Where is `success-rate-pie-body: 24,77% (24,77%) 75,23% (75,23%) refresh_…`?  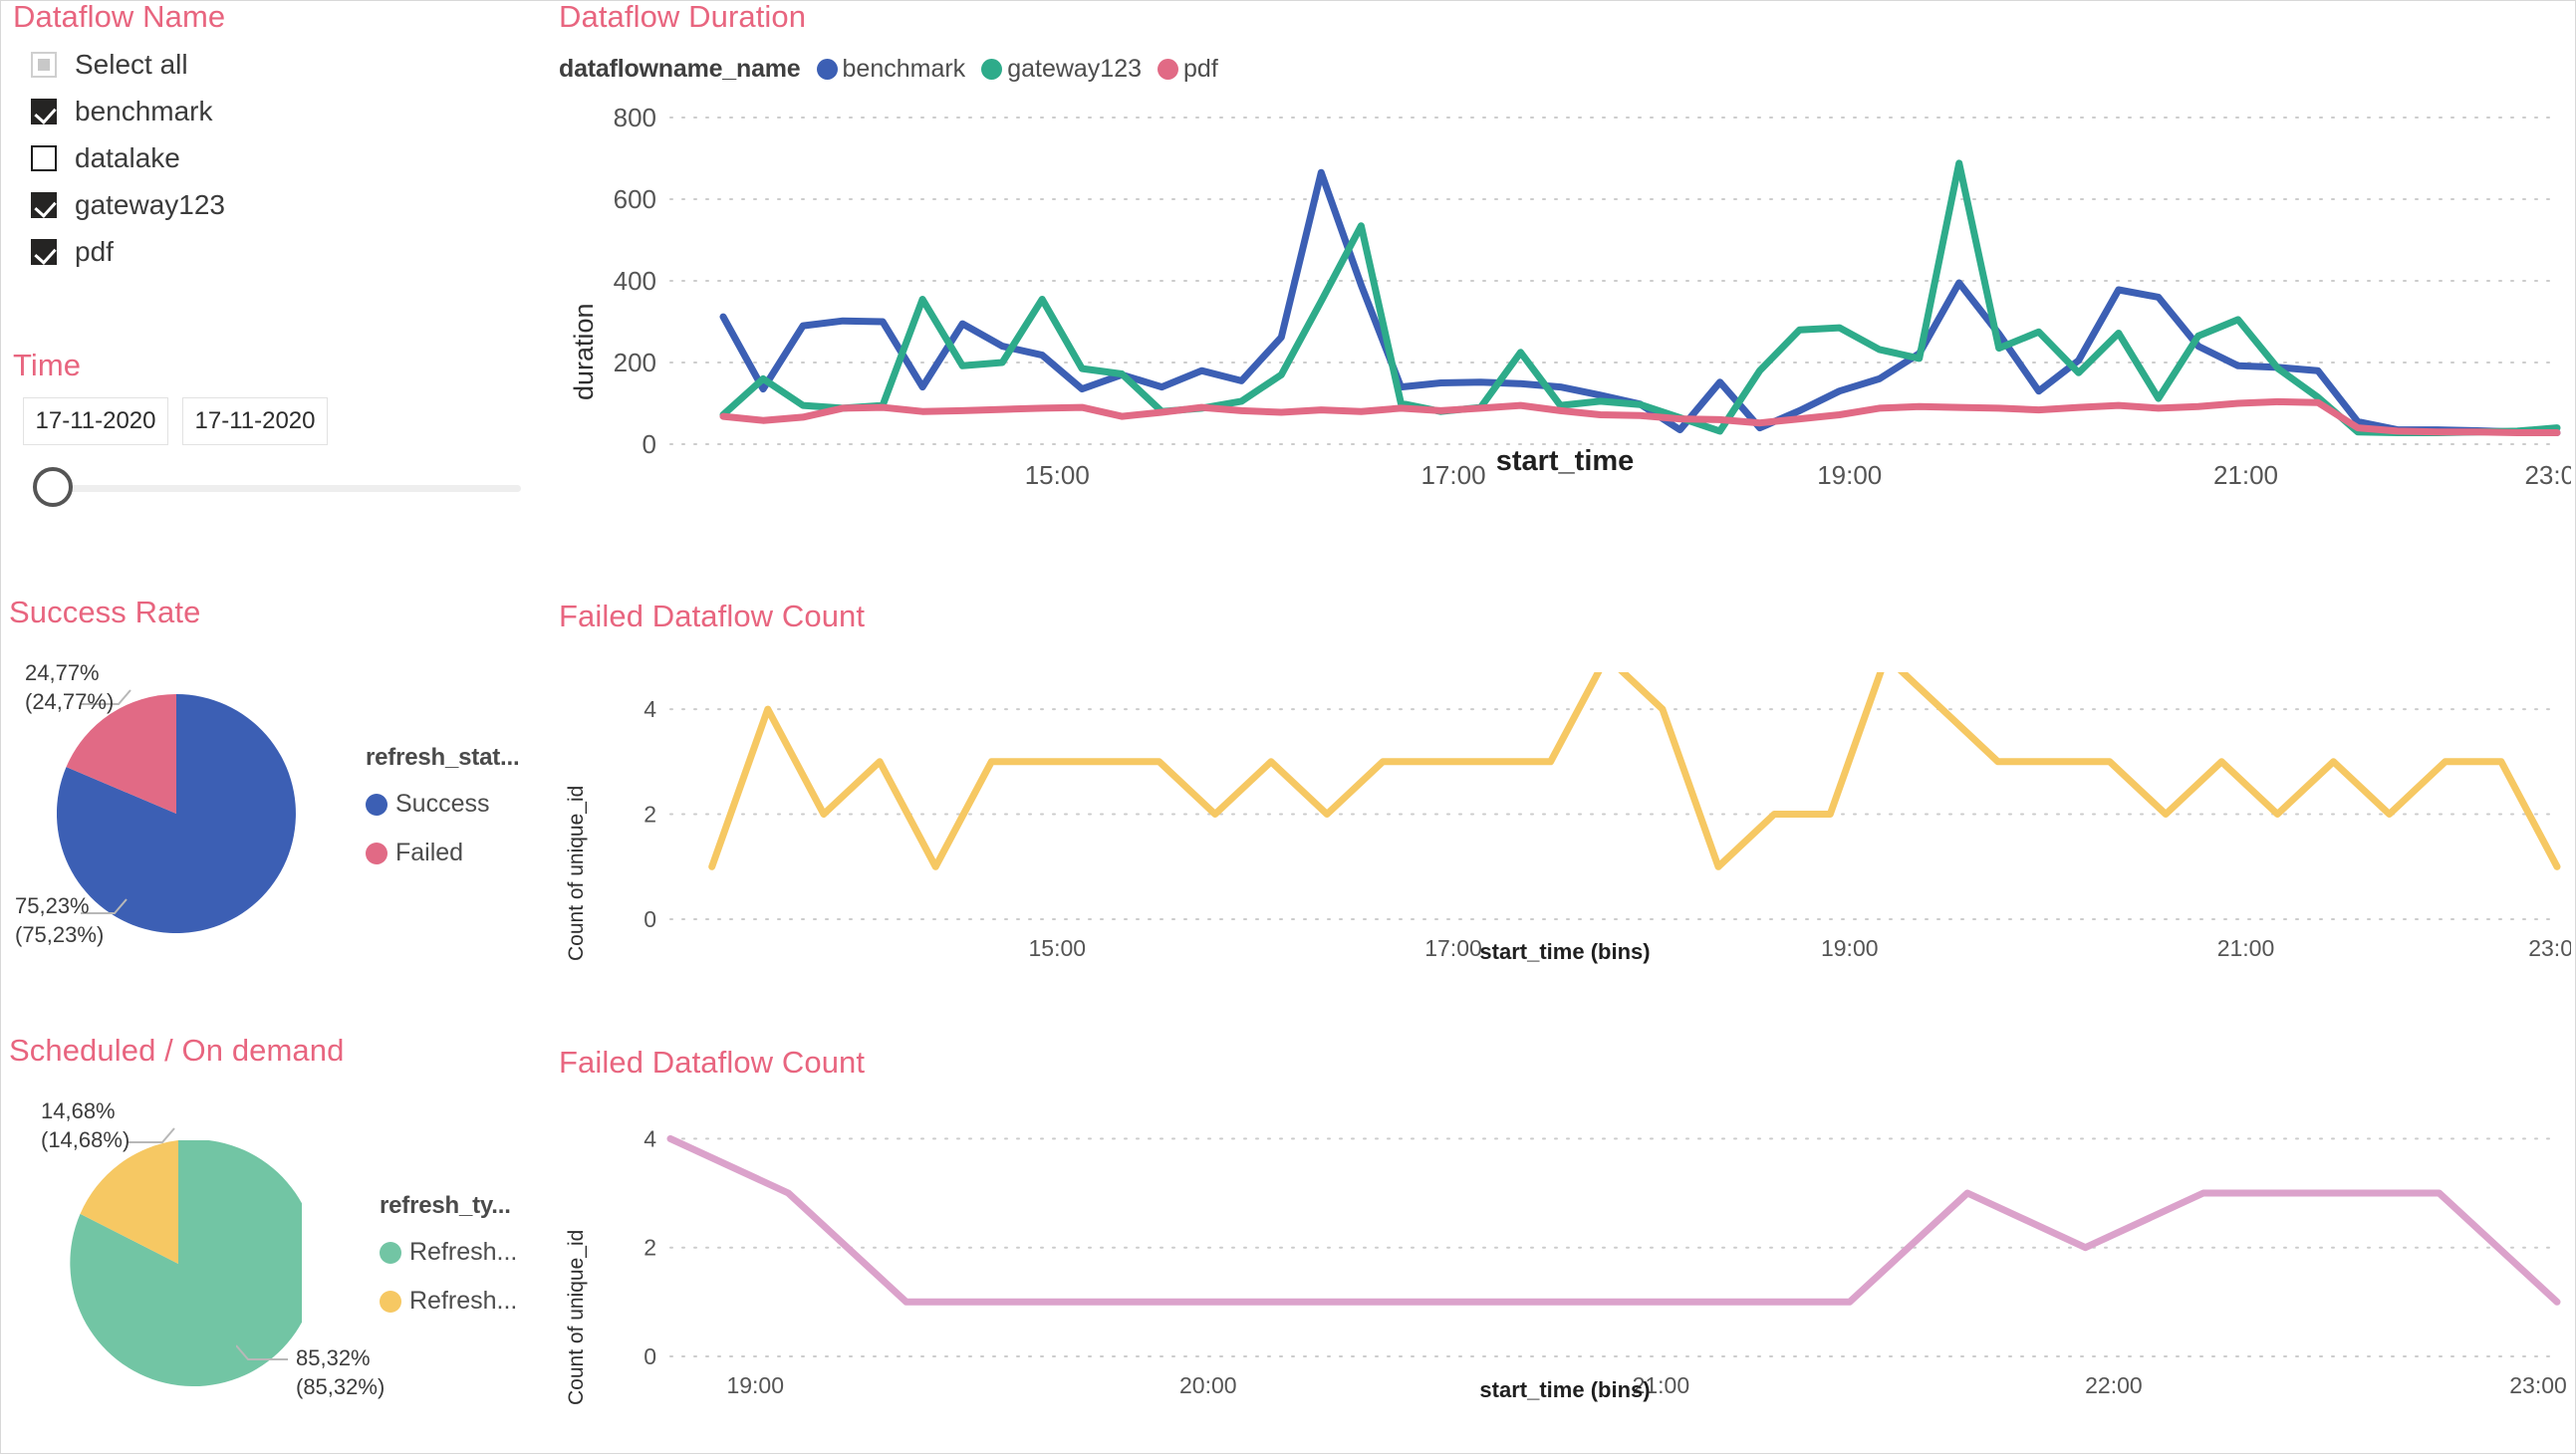 success-rate-pie-body: 24,77% (24,77%) 75,23% (75,23%) refresh_… is located at coordinates (278, 791).